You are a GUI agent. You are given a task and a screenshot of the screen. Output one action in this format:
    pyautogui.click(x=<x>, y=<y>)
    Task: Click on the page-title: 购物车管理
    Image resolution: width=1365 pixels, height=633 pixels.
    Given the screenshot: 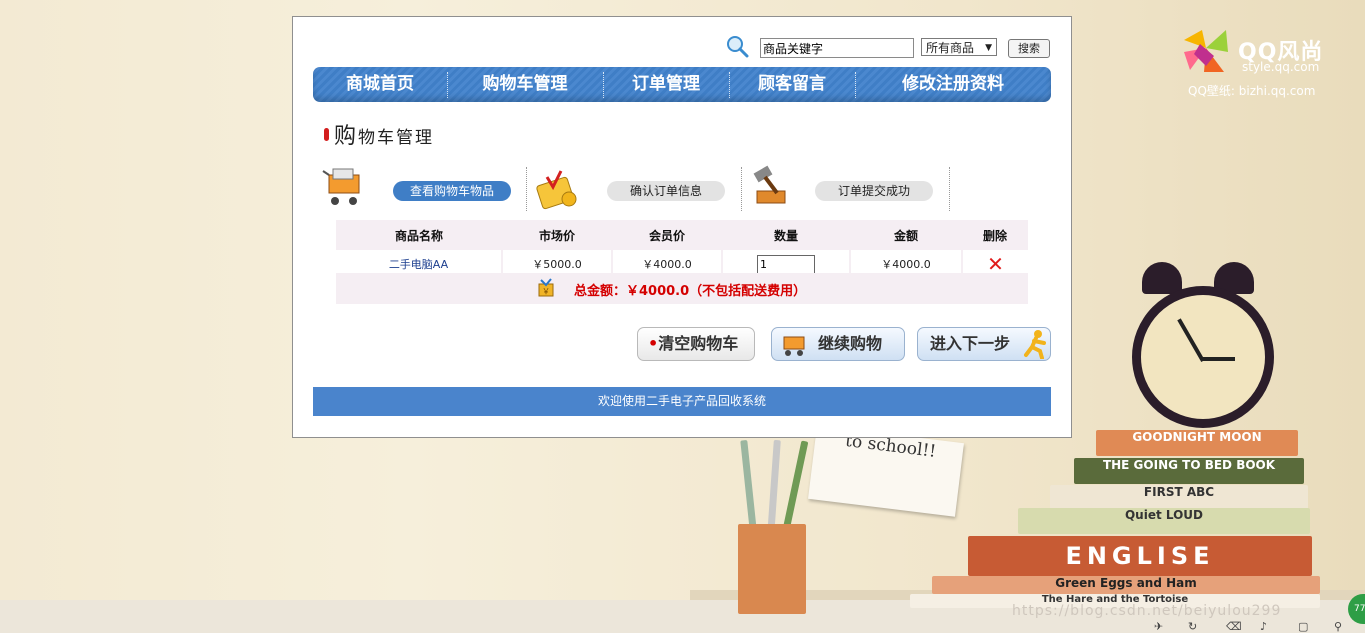 What is the action you would take?
    pyautogui.click(x=384, y=136)
    